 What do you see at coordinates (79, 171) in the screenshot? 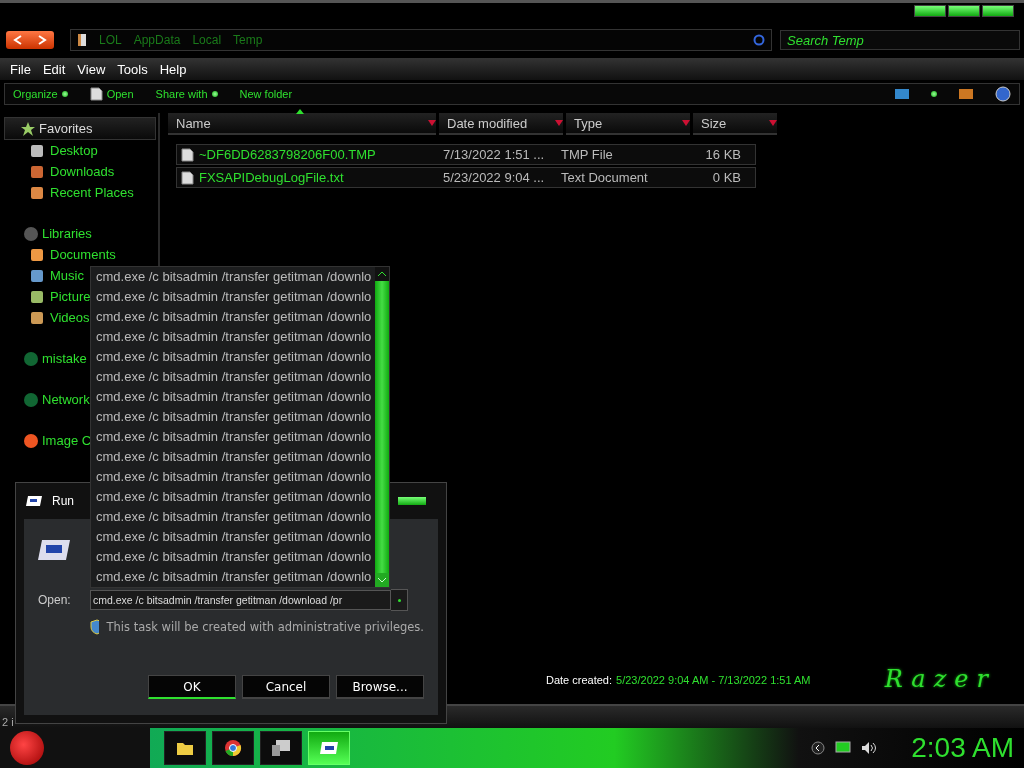
I see `sidebar-item: Downloads` at bounding box center [79, 171].